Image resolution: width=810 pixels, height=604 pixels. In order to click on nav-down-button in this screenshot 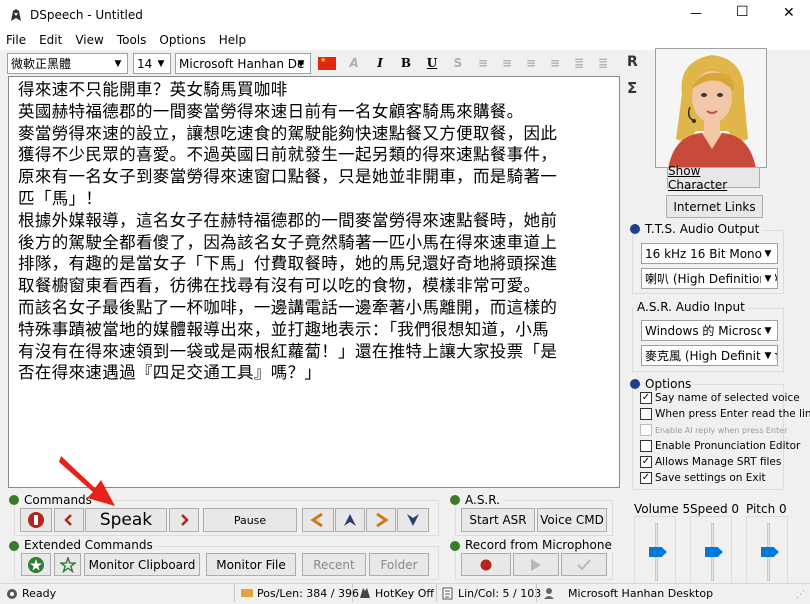, I will do `click(413, 520)`.